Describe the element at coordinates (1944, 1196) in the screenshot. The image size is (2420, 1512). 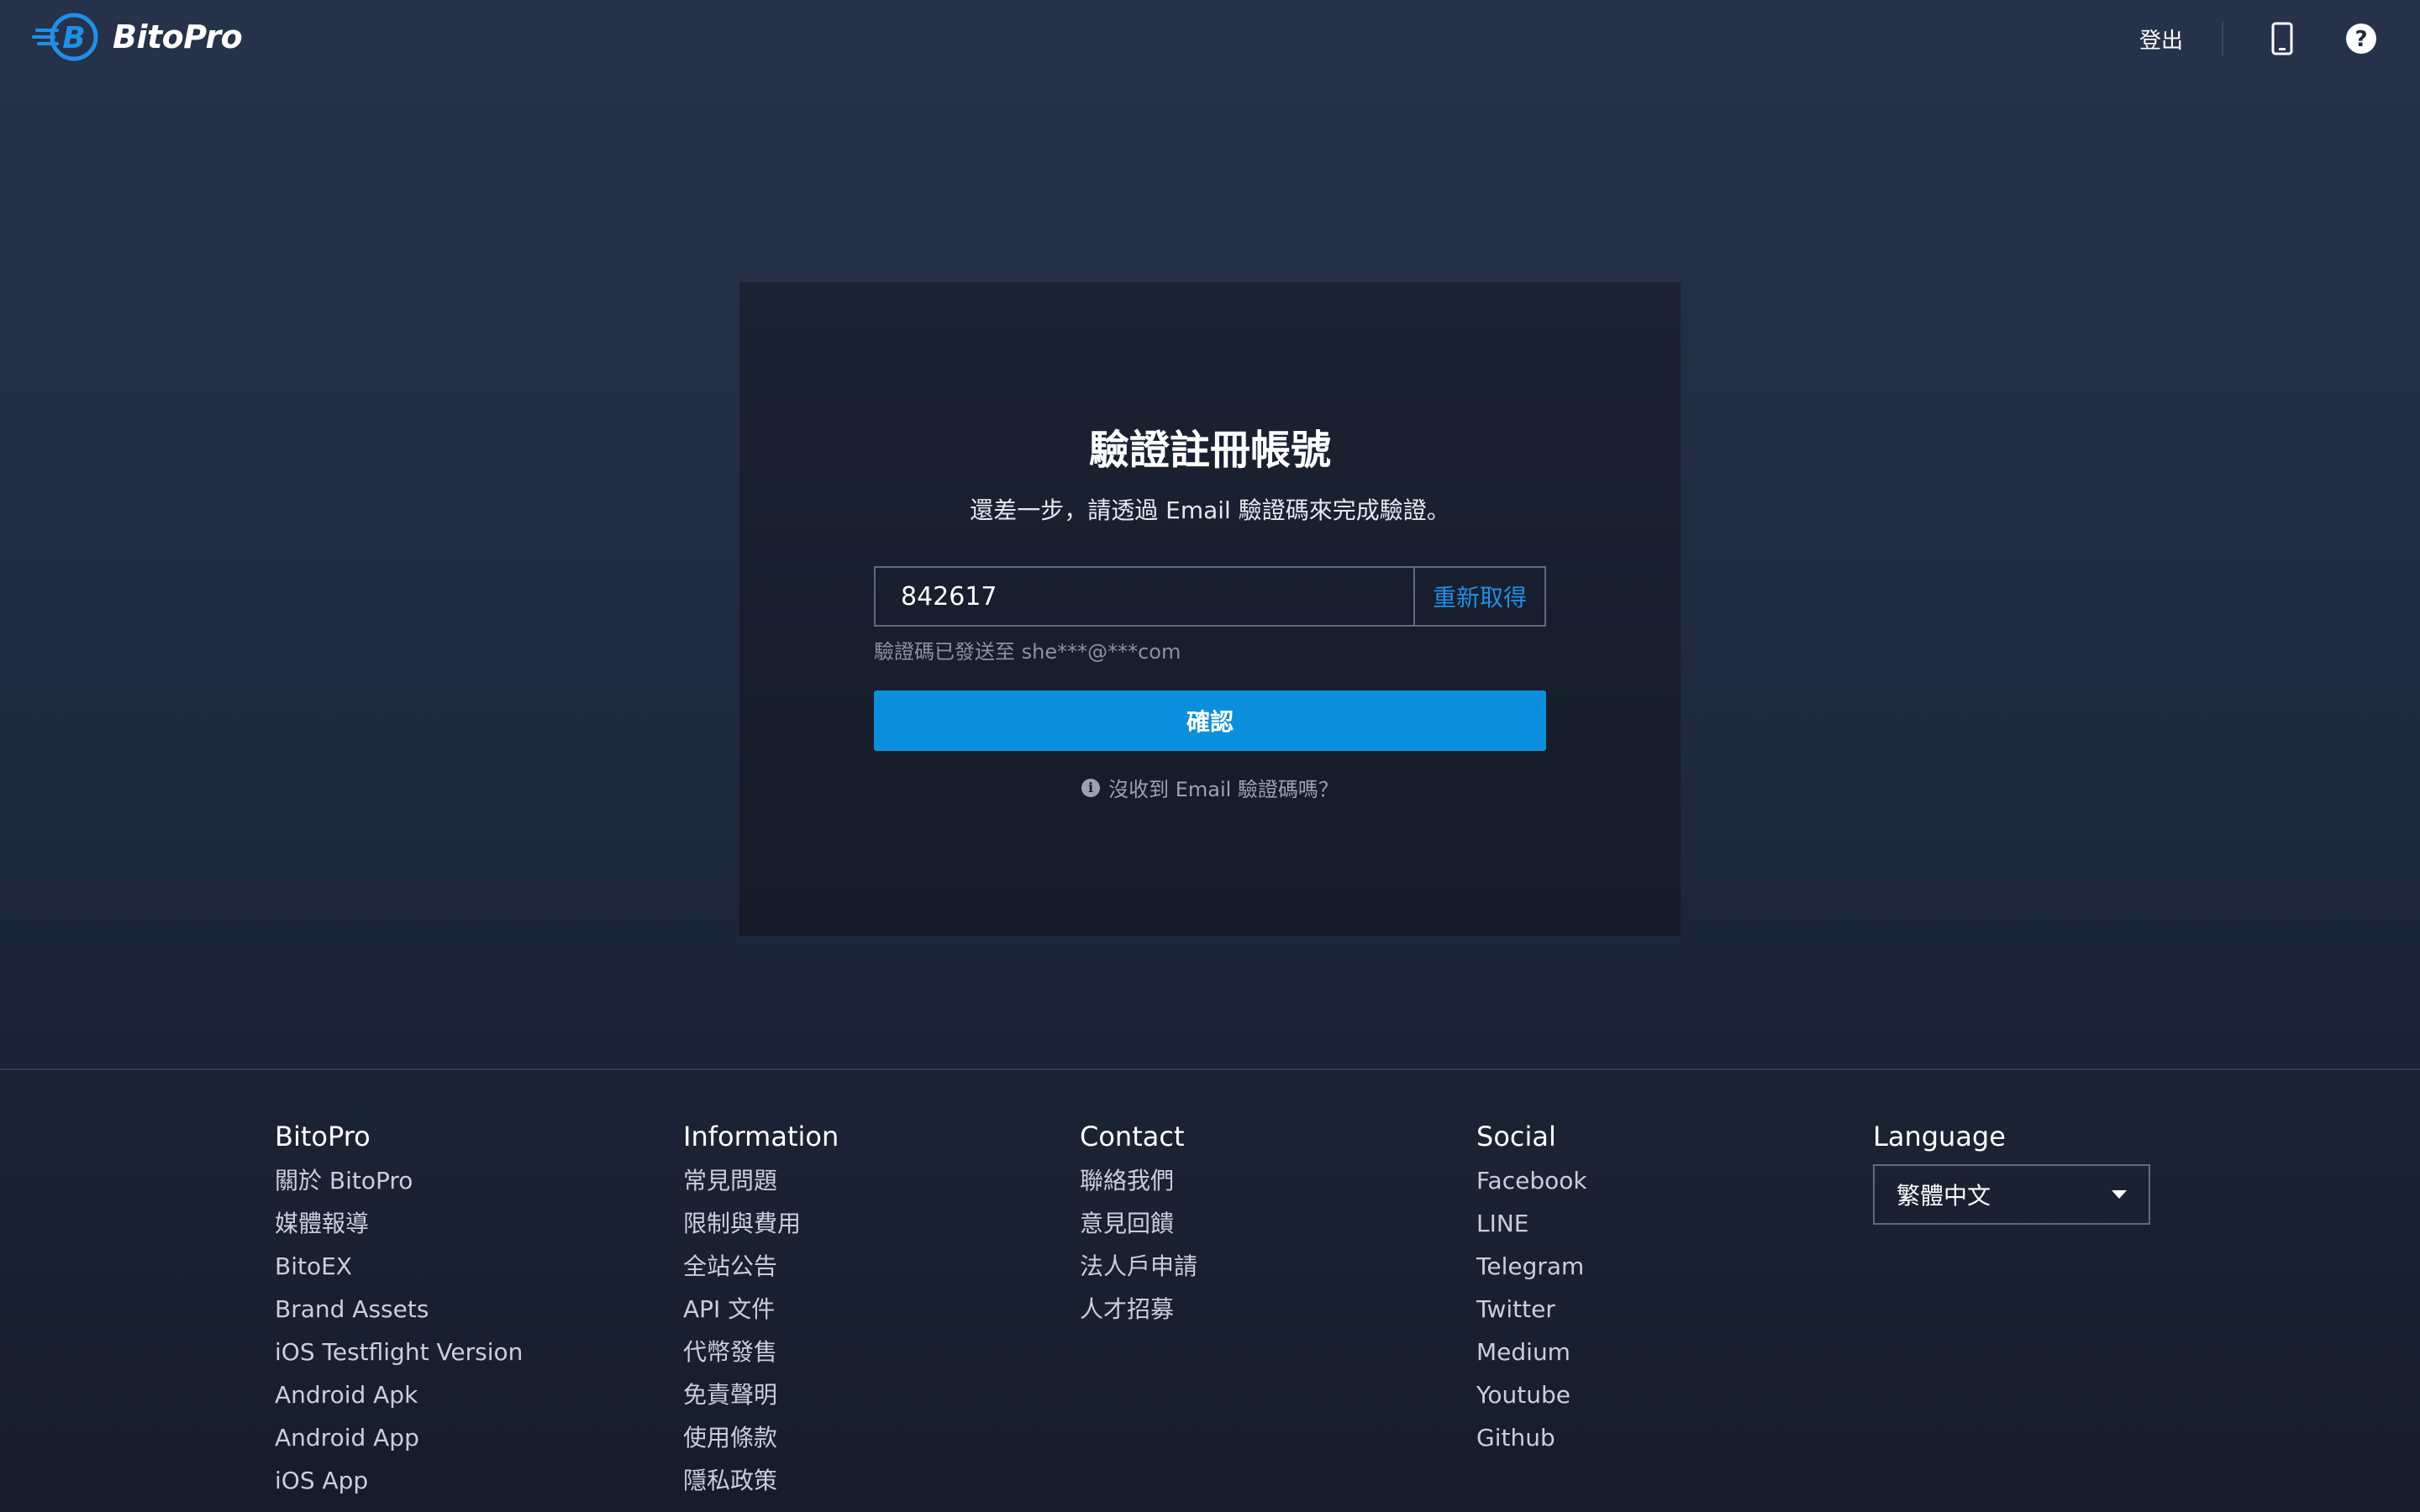
I see `language-selected-value: 繁體中文` at that location.